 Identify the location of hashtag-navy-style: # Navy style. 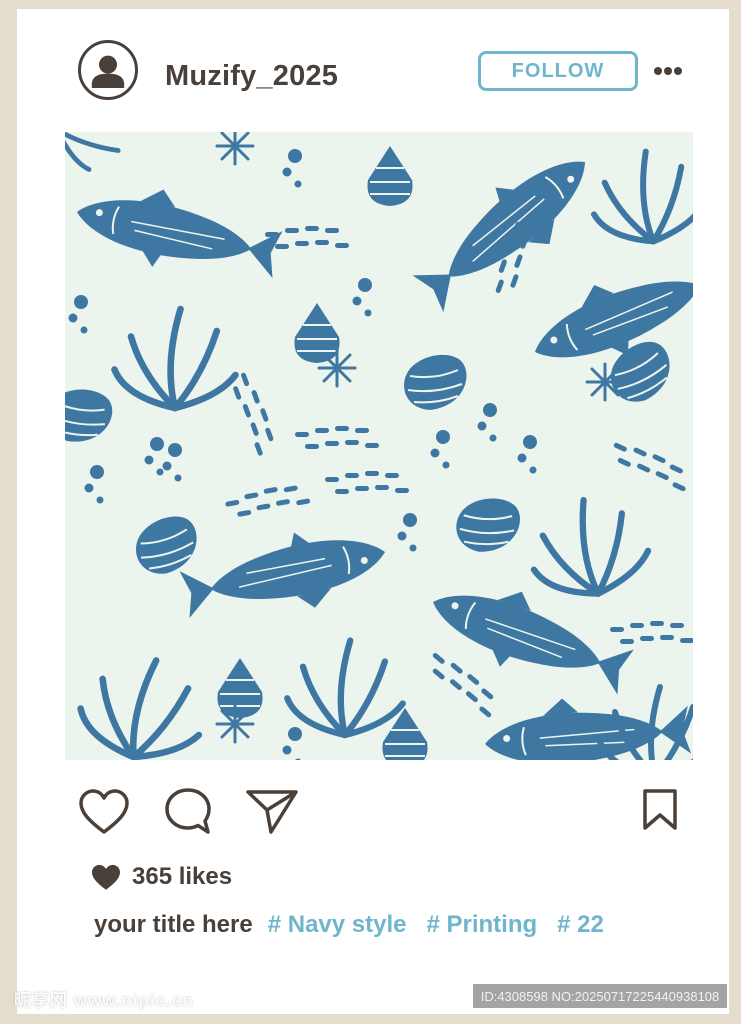
(337, 925).